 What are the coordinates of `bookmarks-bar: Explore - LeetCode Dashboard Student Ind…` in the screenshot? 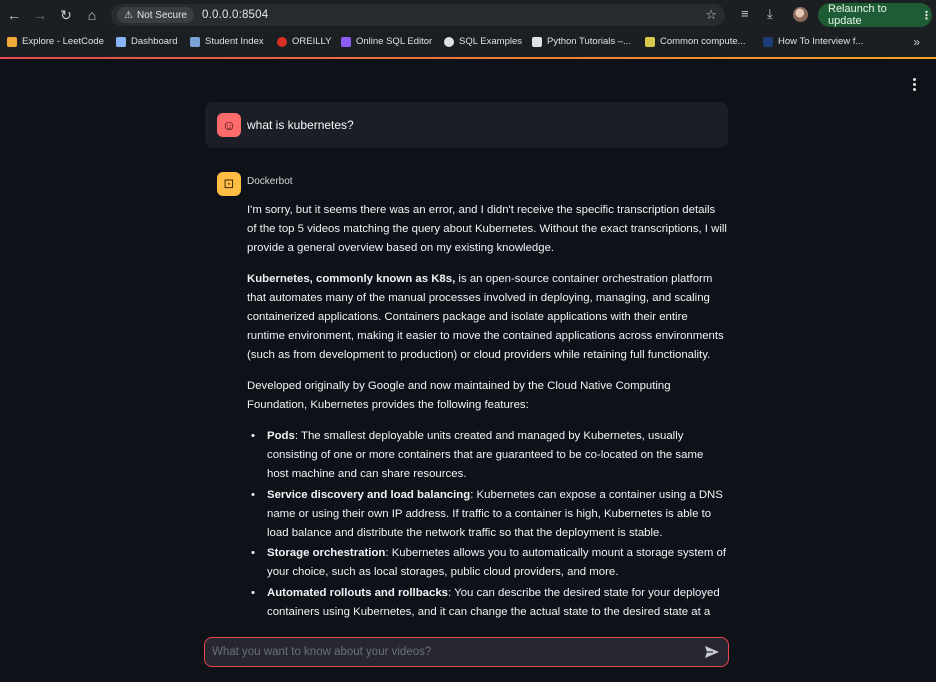 It's located at (468, 43).